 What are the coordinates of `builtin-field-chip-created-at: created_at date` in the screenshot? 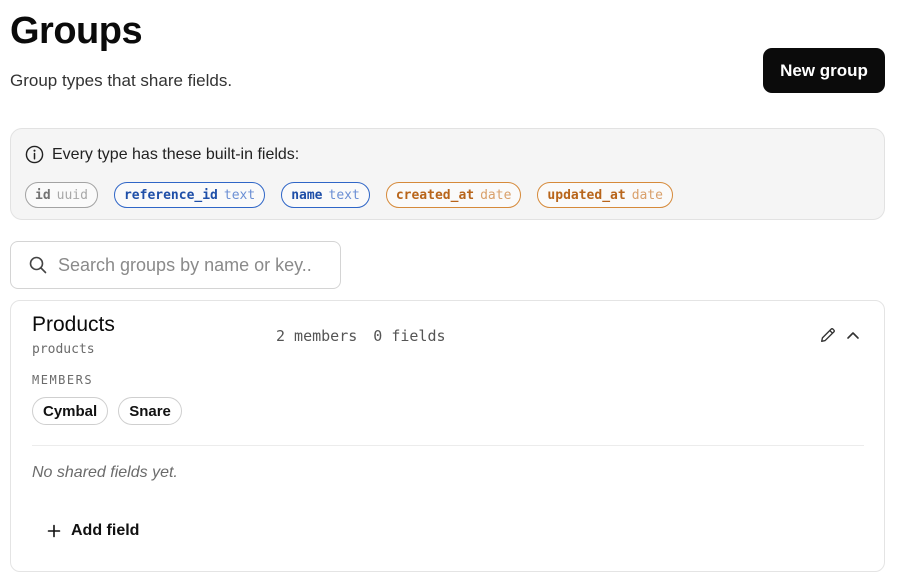 It's located at (453, 195).